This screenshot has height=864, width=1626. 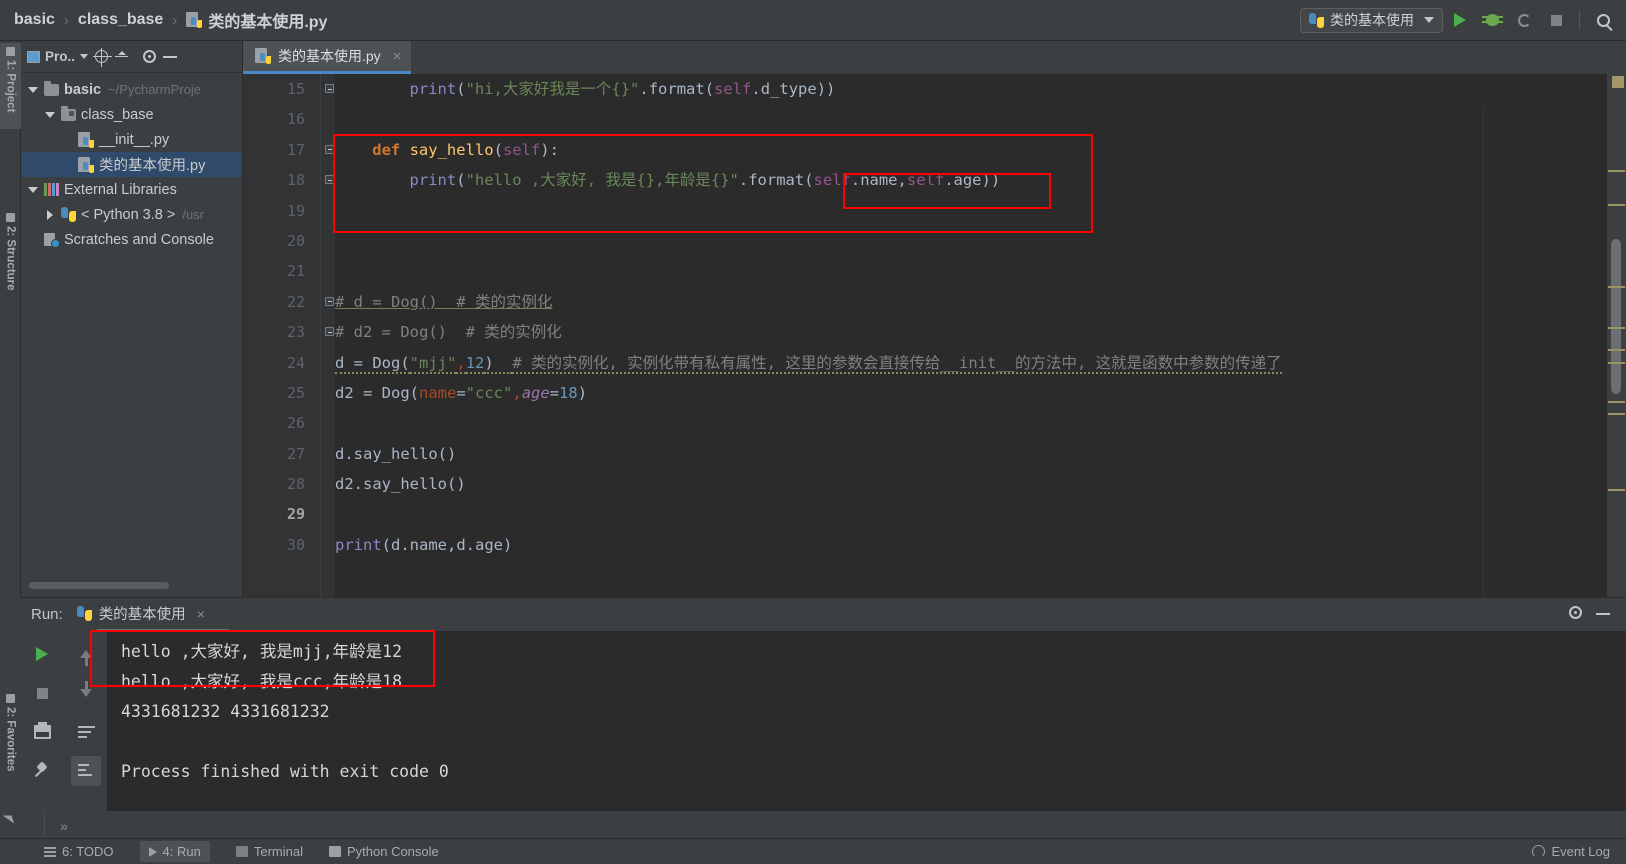 What do you see at coordinates (131, 214) in the screenshot?
I see `tree-node: < Python 3.8 > /usr` at bounding box center [131, 214].